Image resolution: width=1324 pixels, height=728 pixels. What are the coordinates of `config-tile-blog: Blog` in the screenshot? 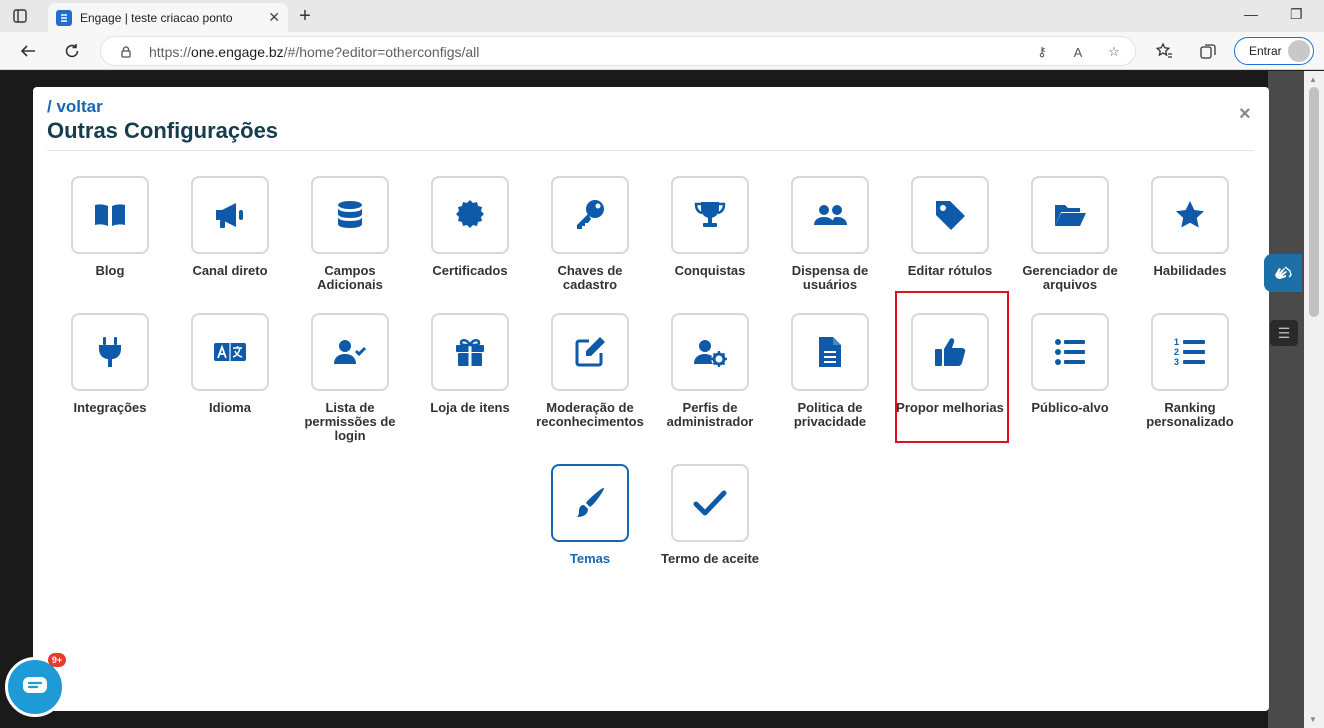 It's located at (110, 227).